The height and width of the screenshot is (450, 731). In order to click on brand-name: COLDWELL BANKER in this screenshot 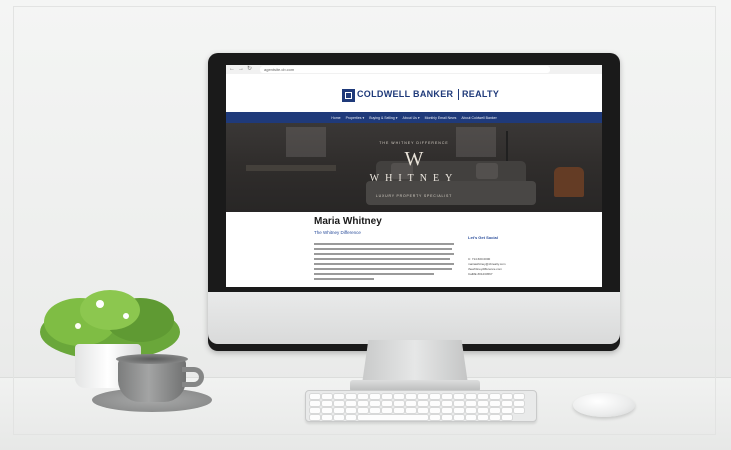, I will do `click(405, 94)`.